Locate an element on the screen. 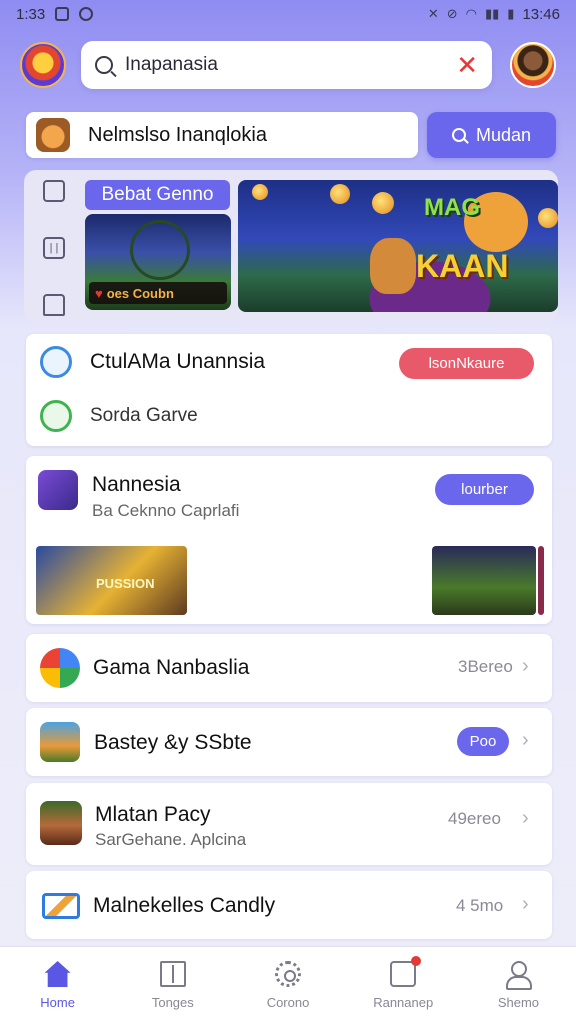 The image size is (576, 1024). banner-side-rail: | | is located at coordinates (54, 248).